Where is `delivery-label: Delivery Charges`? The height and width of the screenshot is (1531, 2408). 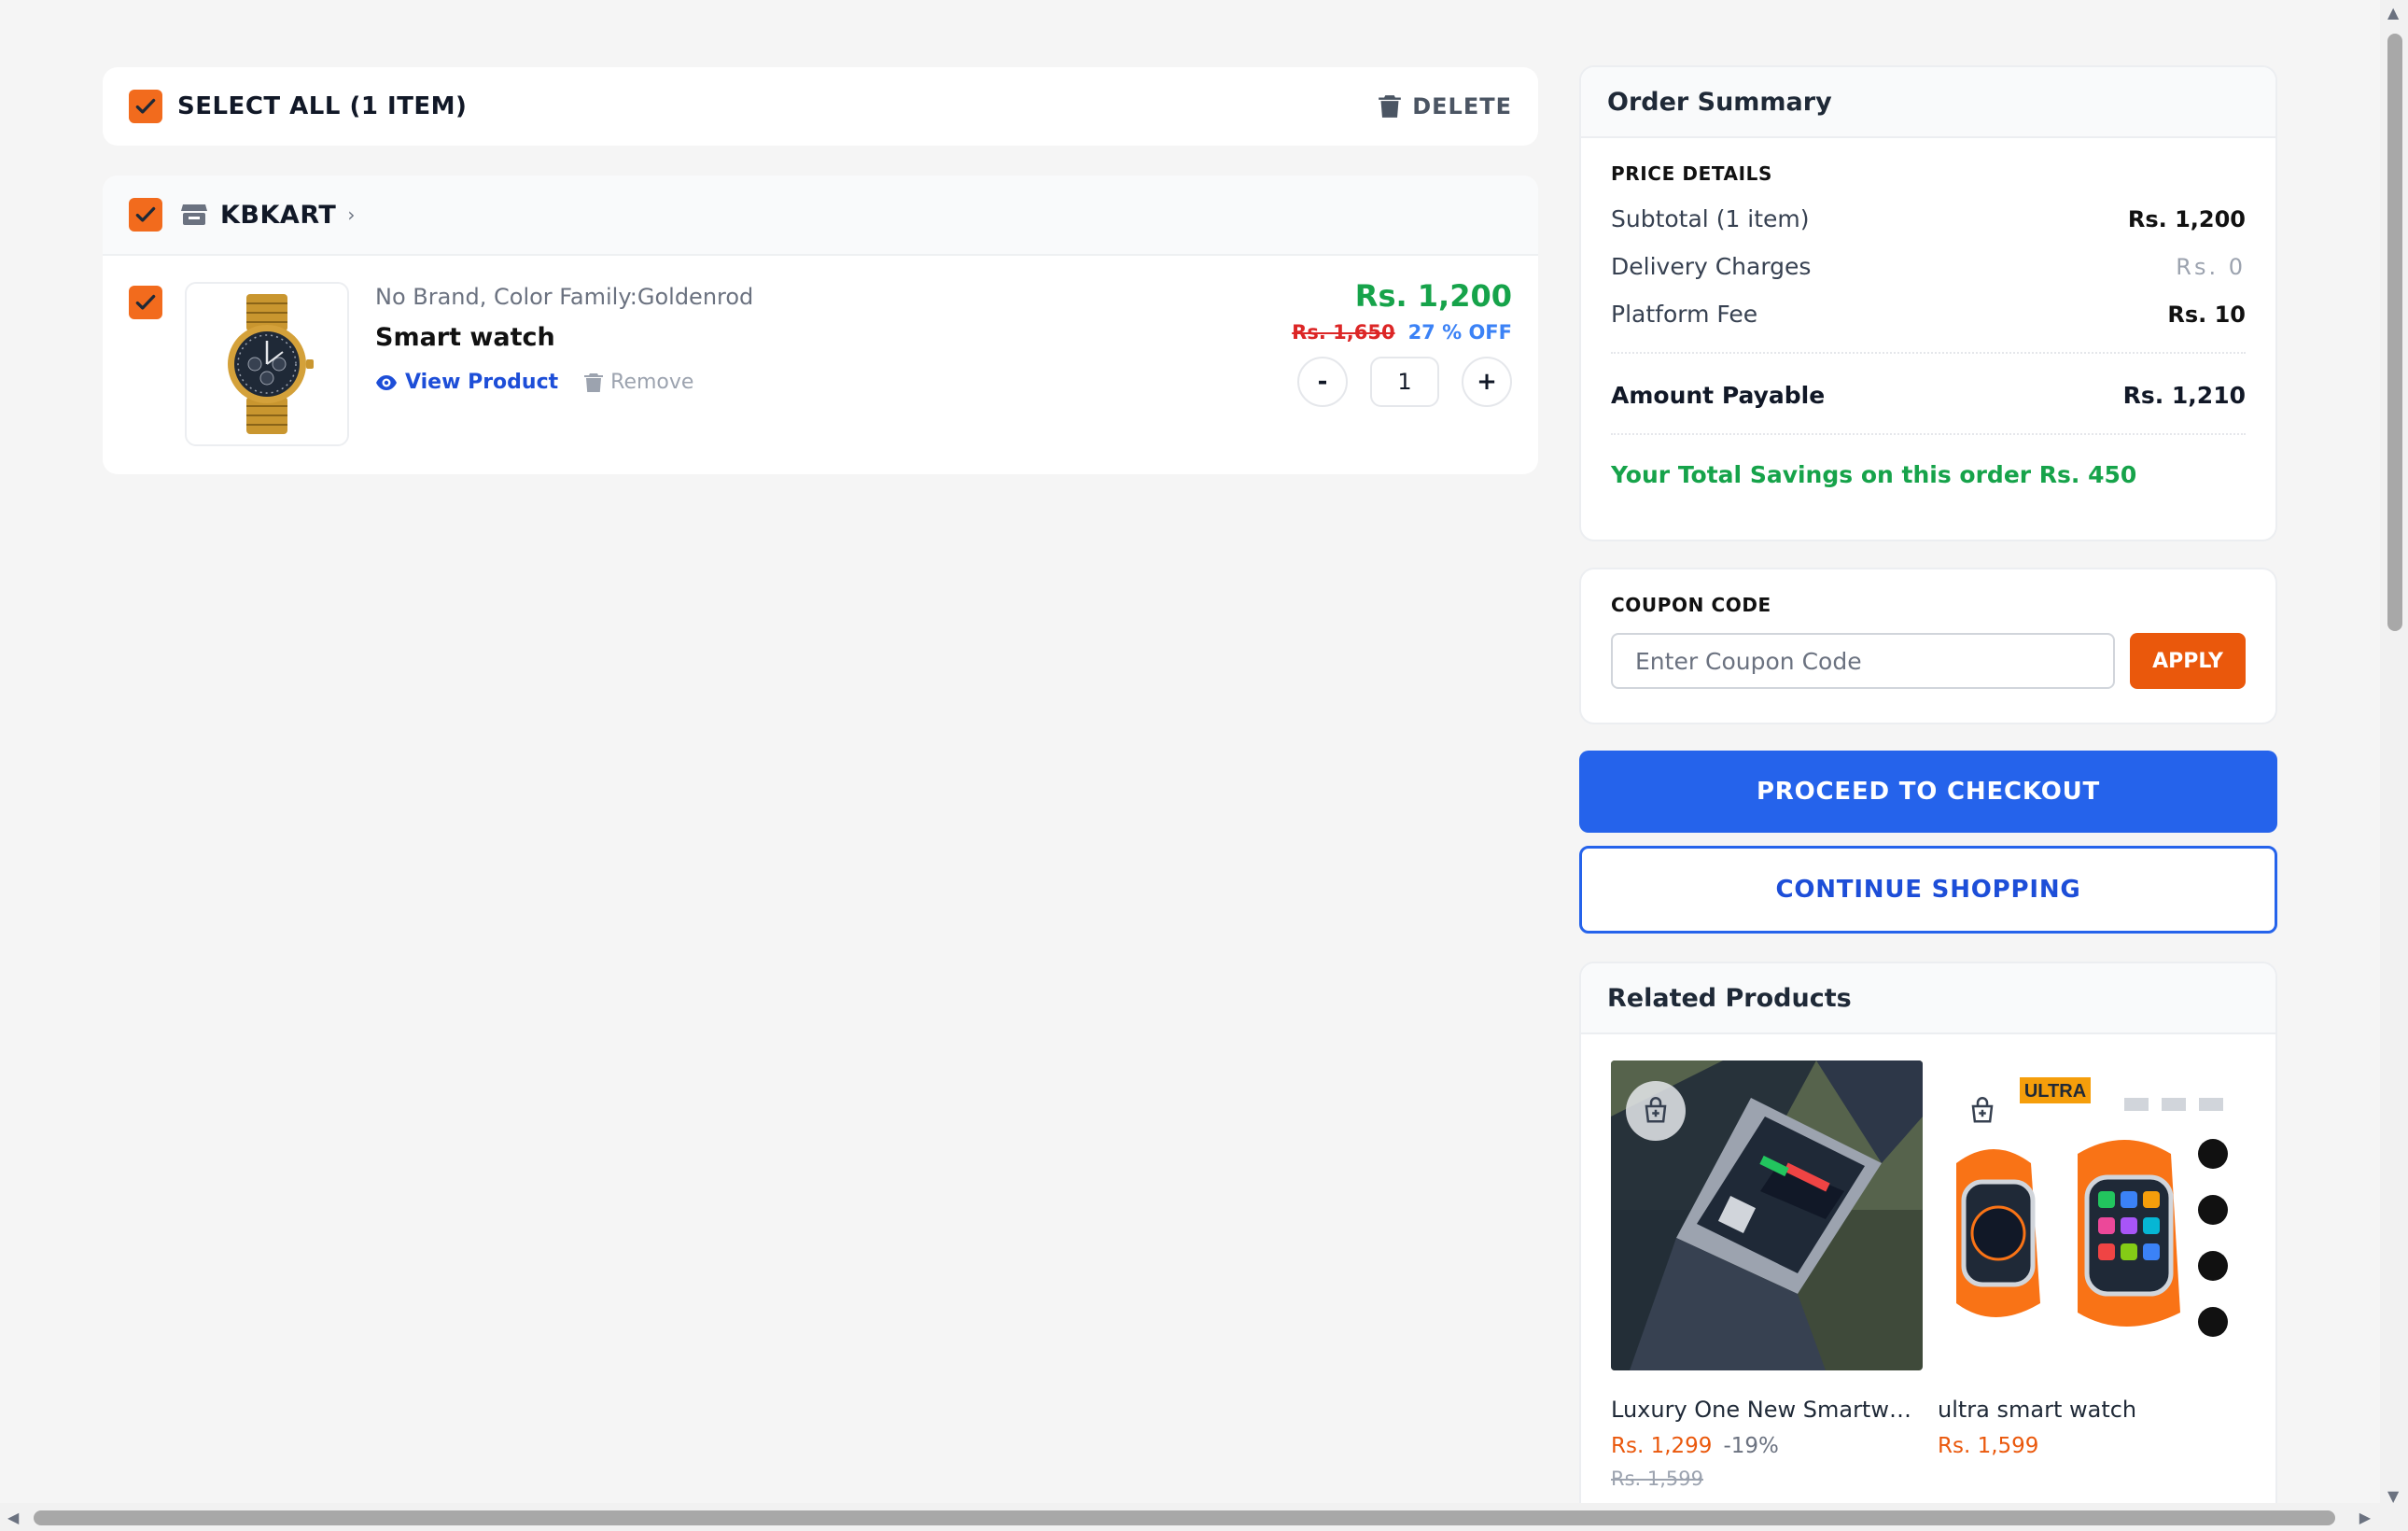 delivery-label: Delivery Charges is located at coordinates (1711, 266).